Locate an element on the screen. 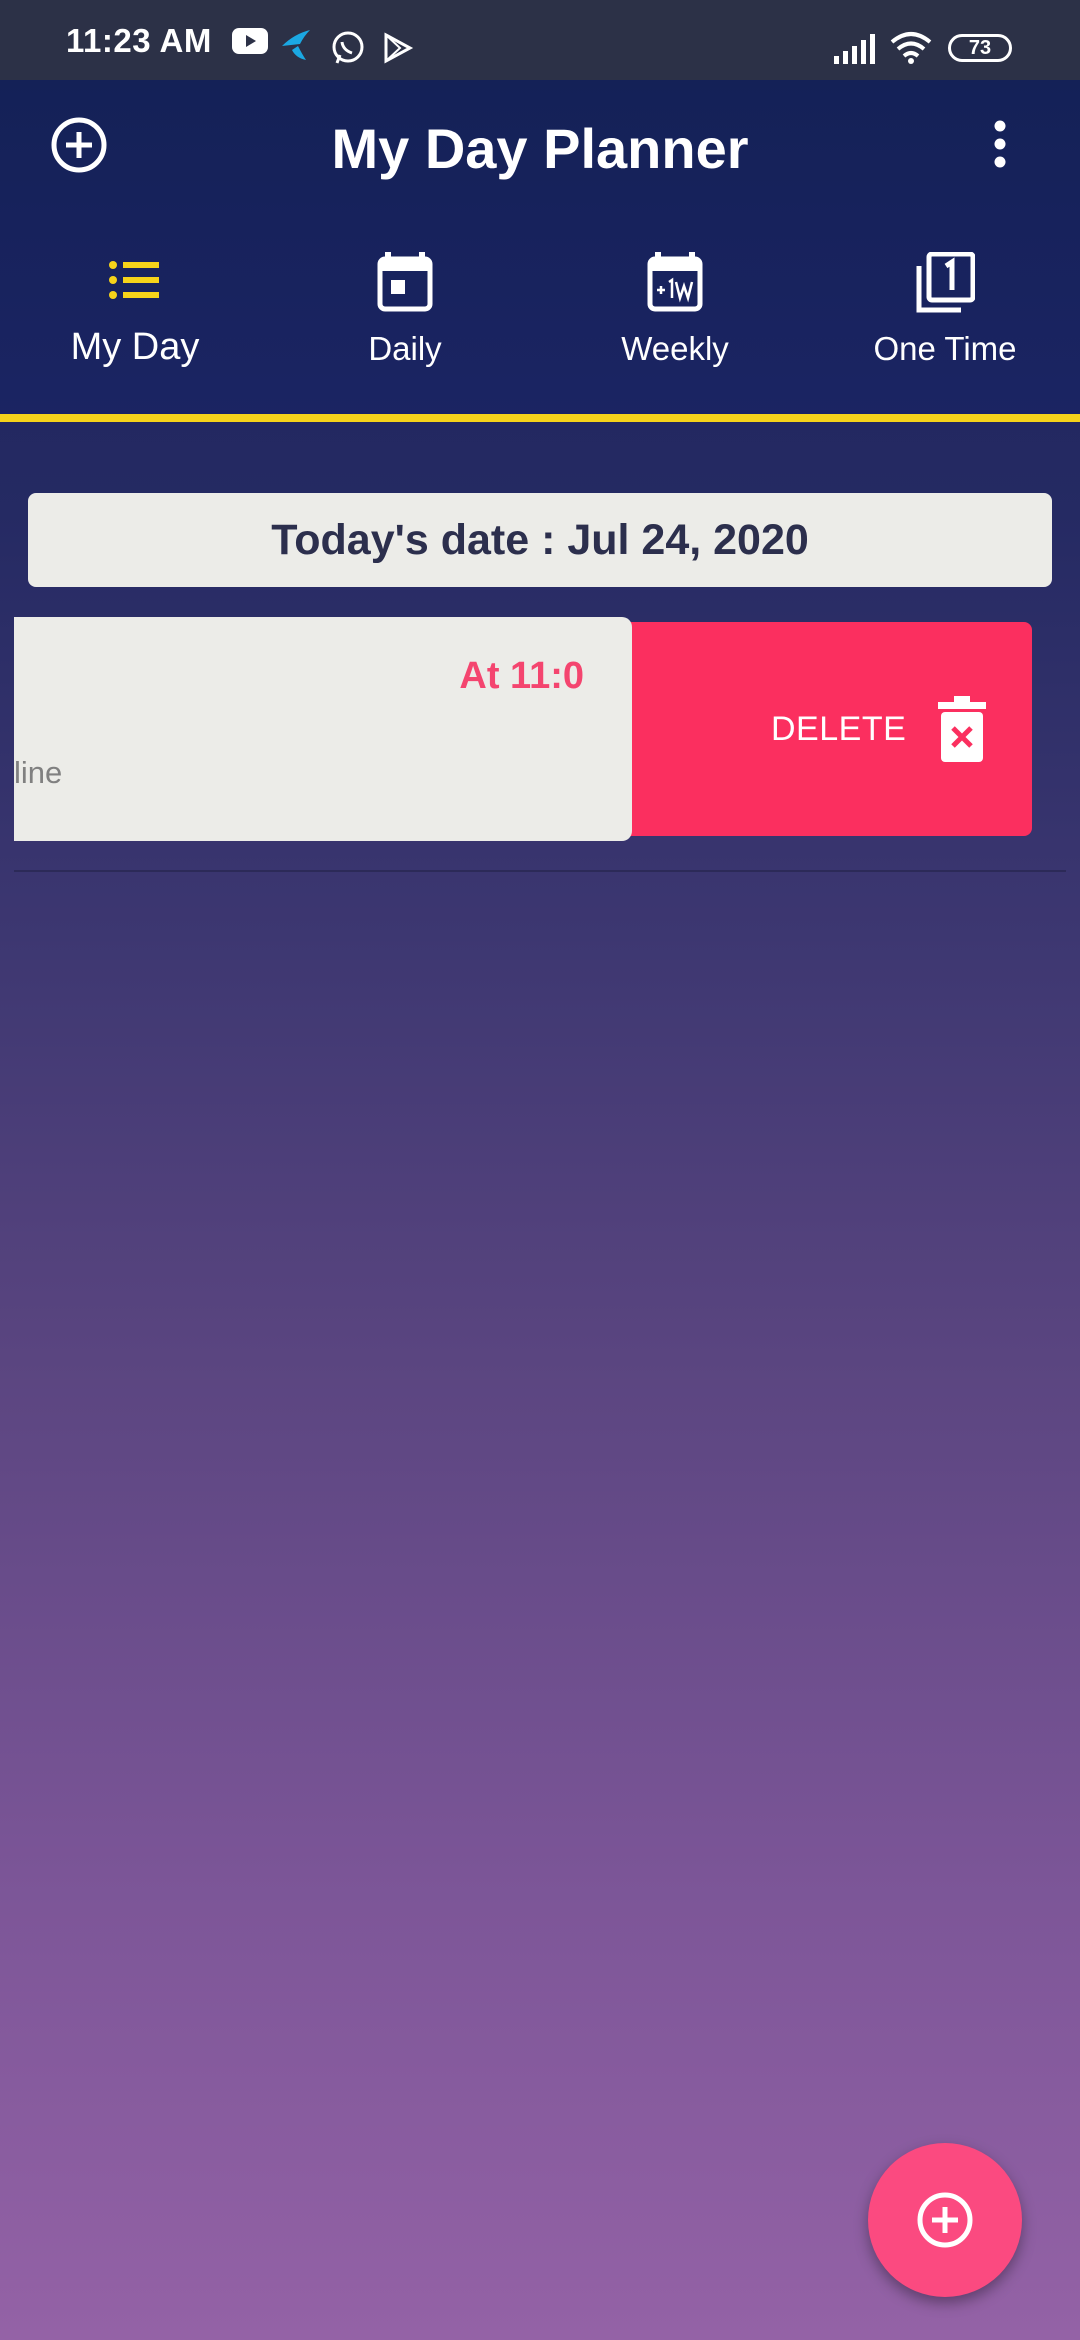  tab-weekly: Weekly is located at coordinates (675, 337).